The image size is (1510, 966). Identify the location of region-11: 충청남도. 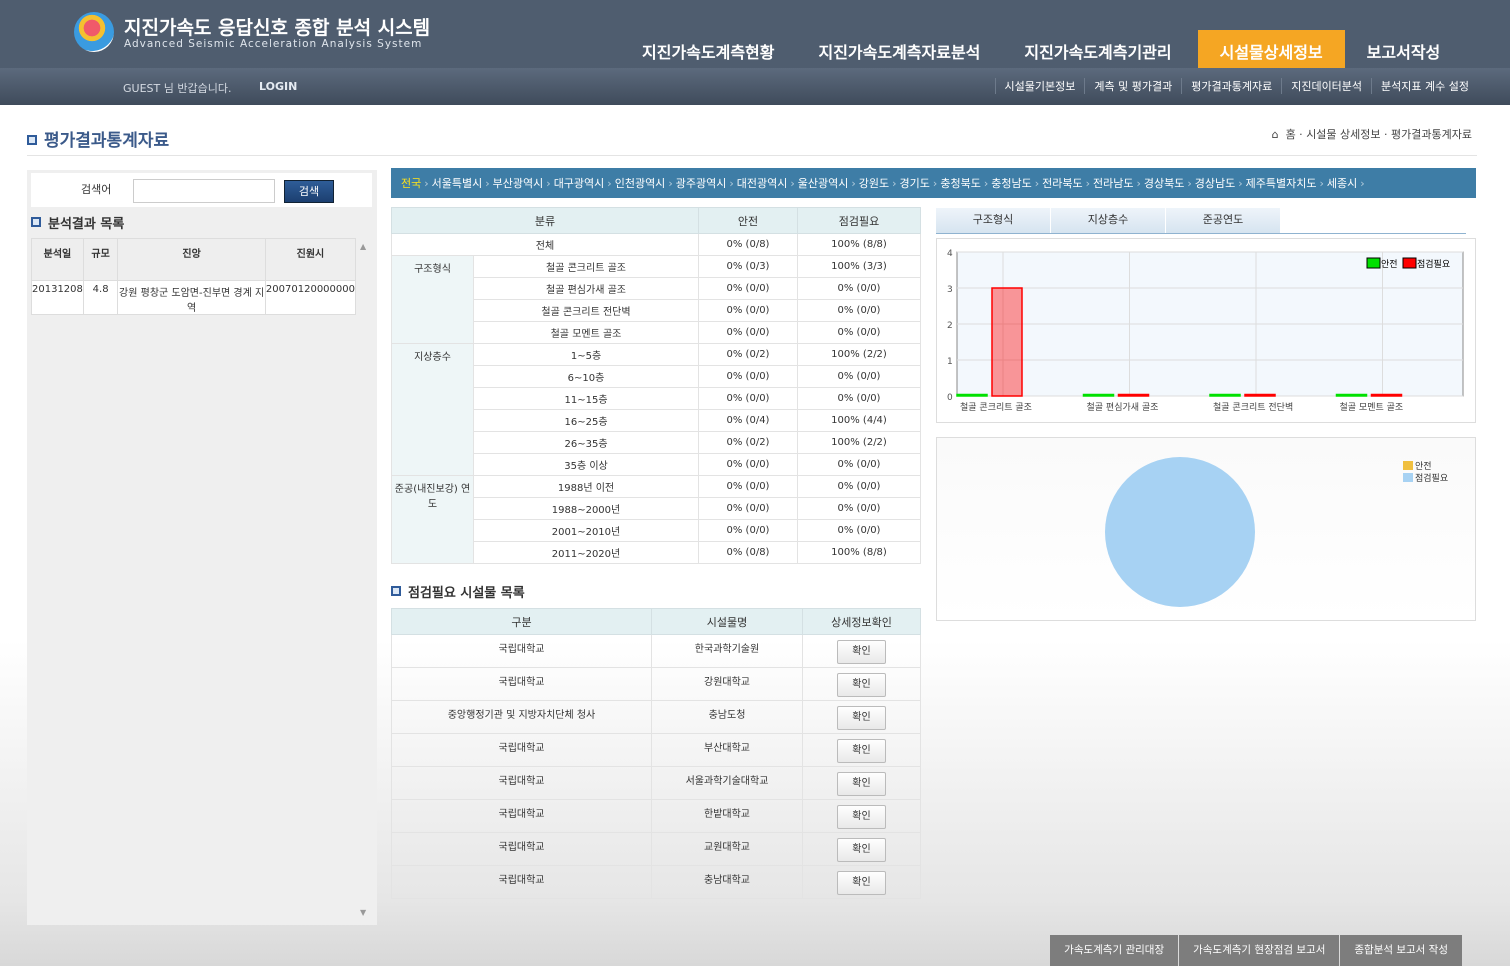
(1011, 183).